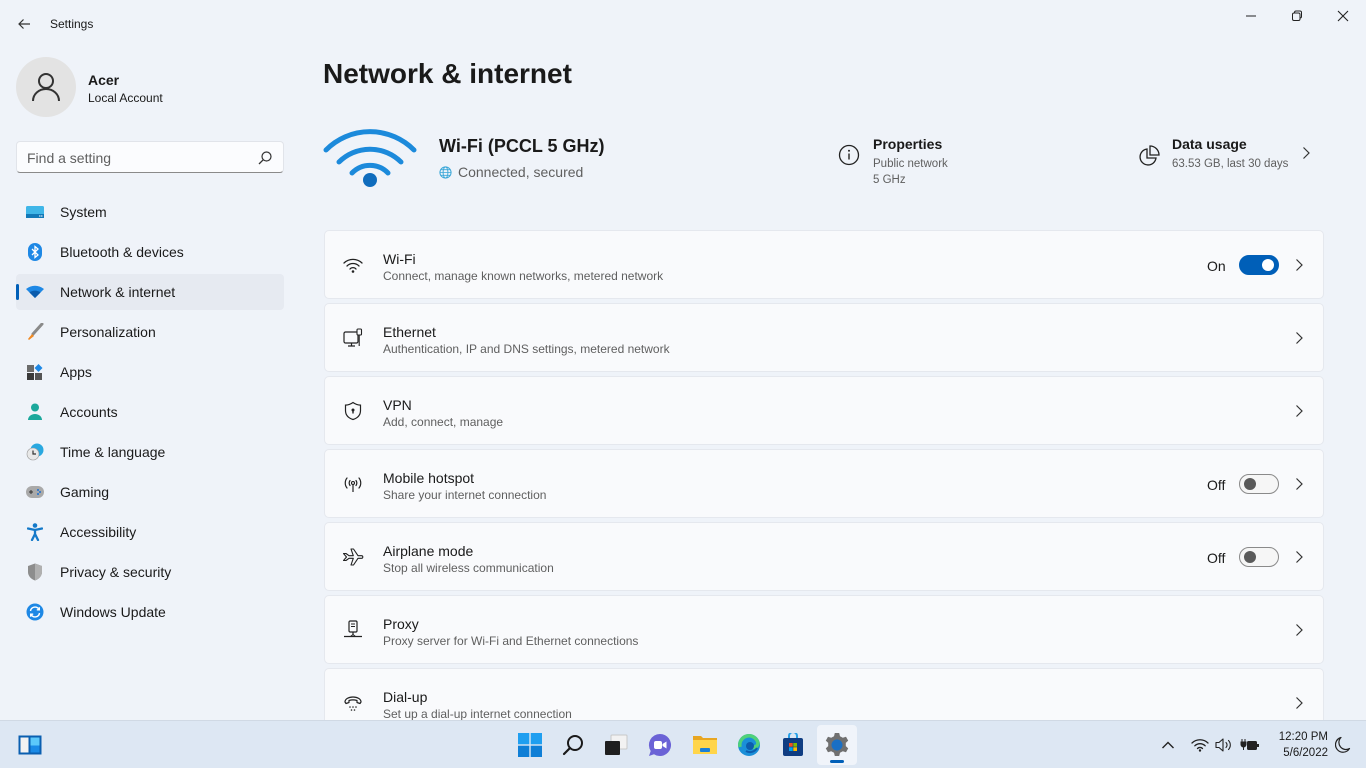 Image resolution: width=1366 pixels, height=768 pixels. What do you see at coordinates (1232, 161) in the screenshot?
I see `data-usage-link: Data usage 63.53 GB, last 30 days` at bounding box center [1232, 161].